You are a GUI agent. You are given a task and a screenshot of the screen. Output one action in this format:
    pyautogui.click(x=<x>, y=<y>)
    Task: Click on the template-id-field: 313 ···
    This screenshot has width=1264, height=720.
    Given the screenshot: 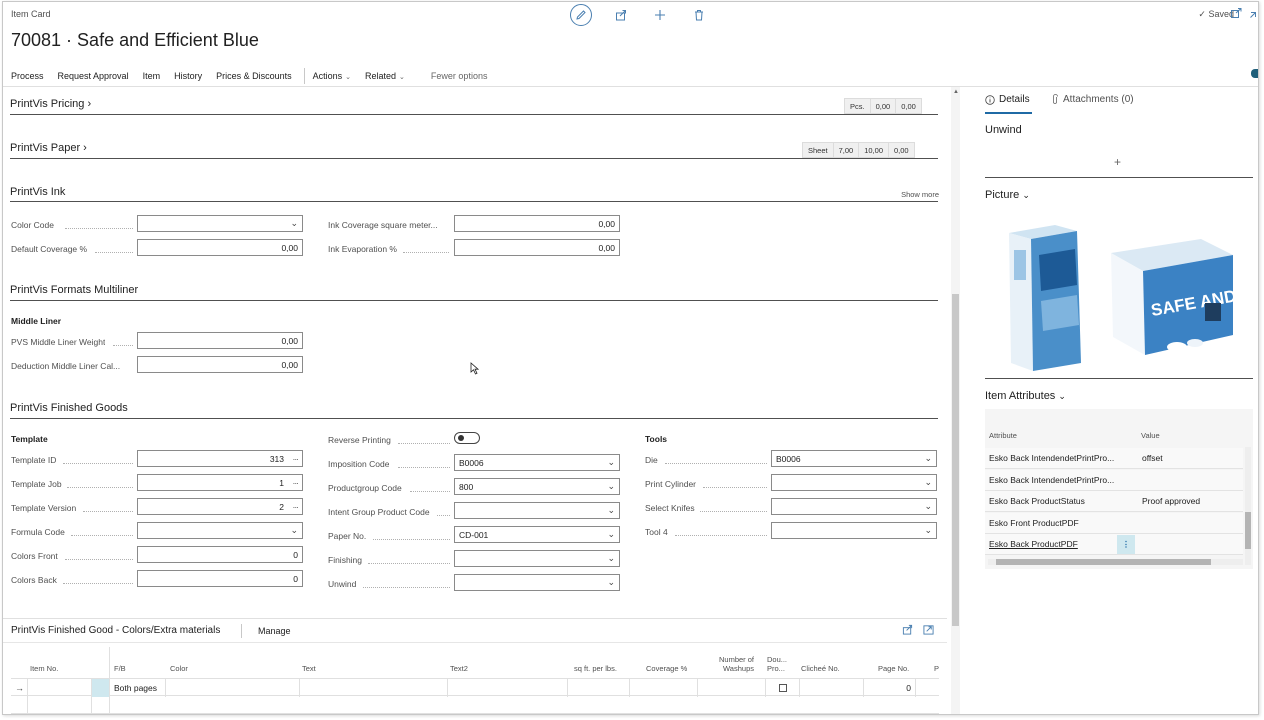 What is the action you would take?
    pyautogui.click(x=220, y=458)
    